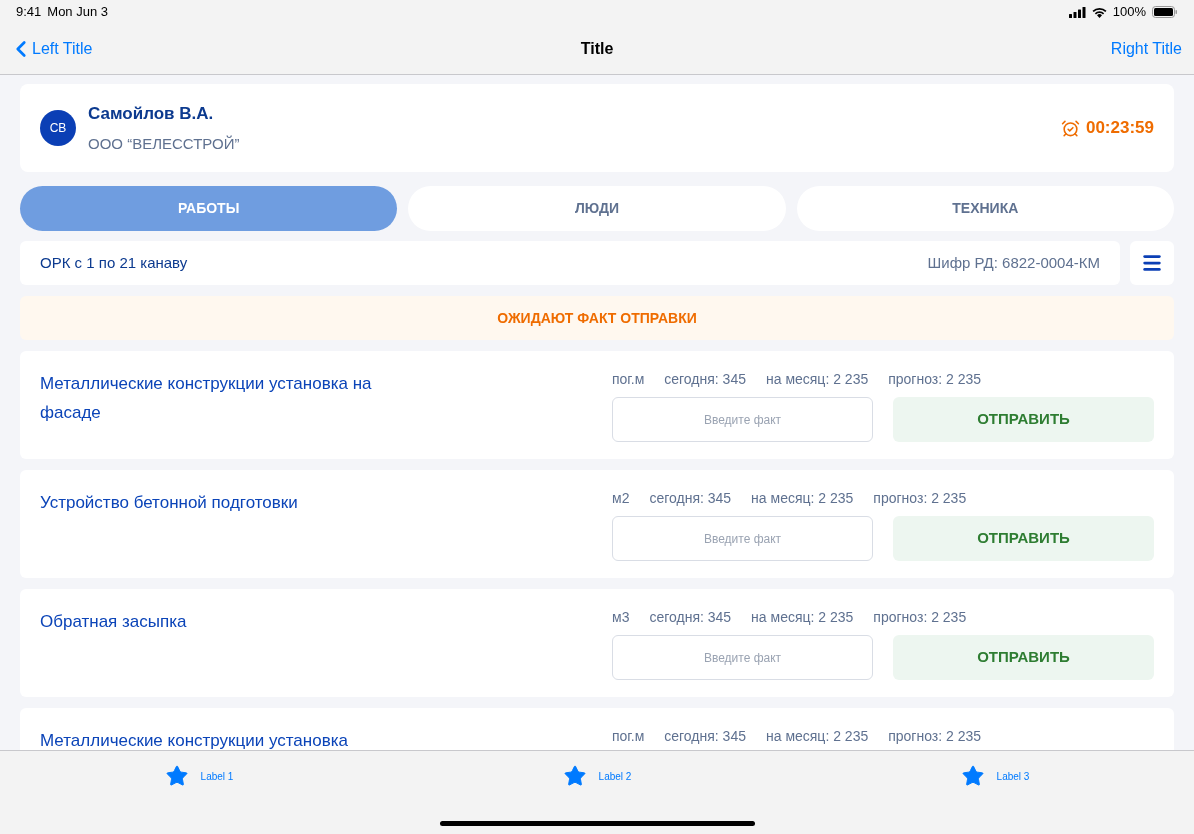  What do you see at coordinates (1119, 128) in the screenshot?
I see `timer: 00:23:59` at bounding box center [1119, 128].